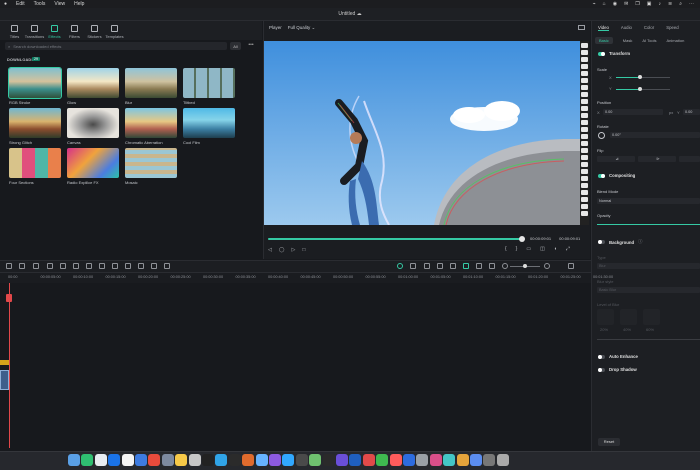  What do you see at coordinates (594, 4) in the screenshot?
I see `status-icon: ⌁` at bounding box center [594, 4].